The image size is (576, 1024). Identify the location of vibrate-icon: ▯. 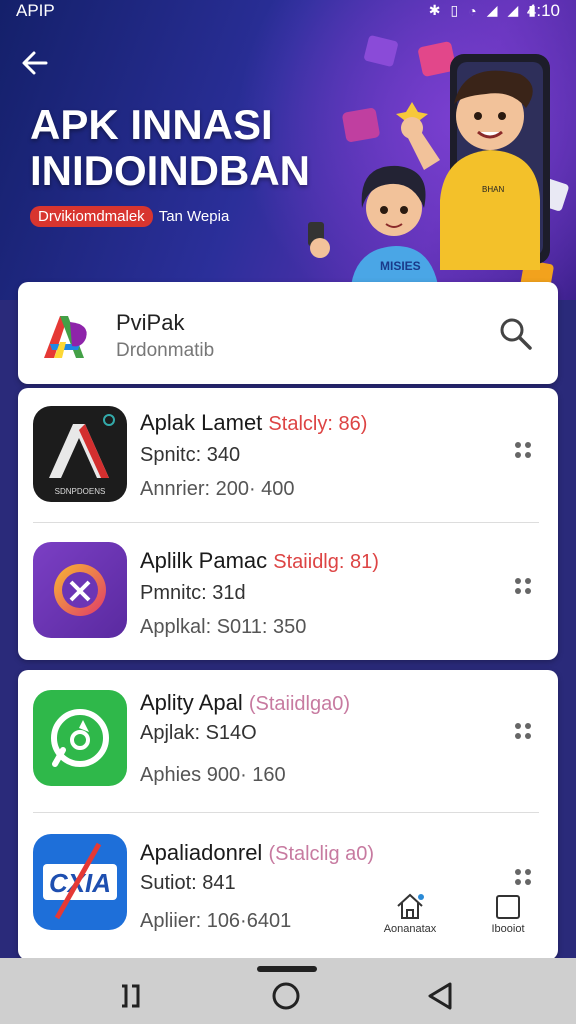
(454, 10).